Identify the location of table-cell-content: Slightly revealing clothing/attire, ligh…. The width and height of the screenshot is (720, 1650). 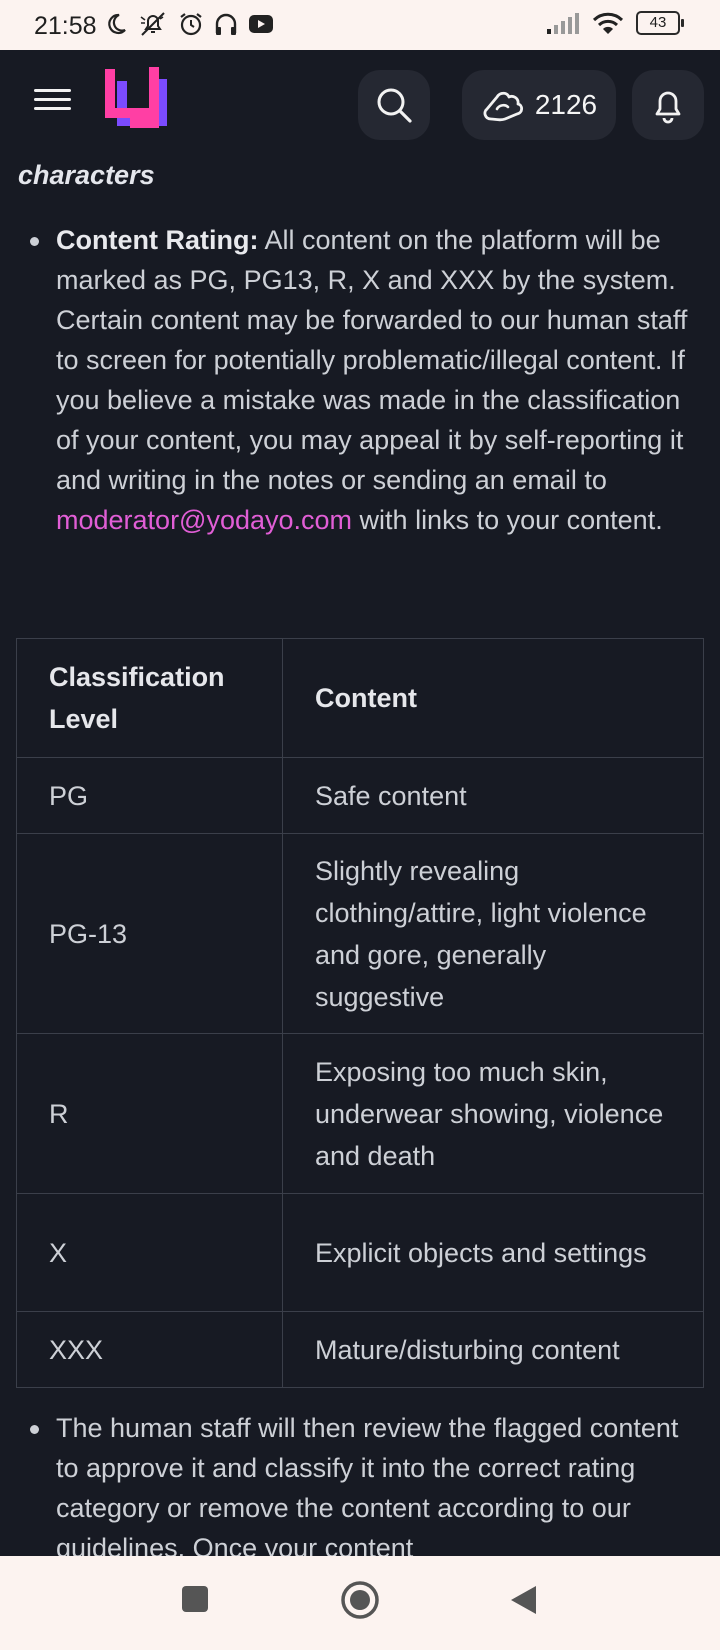
(493, 933).